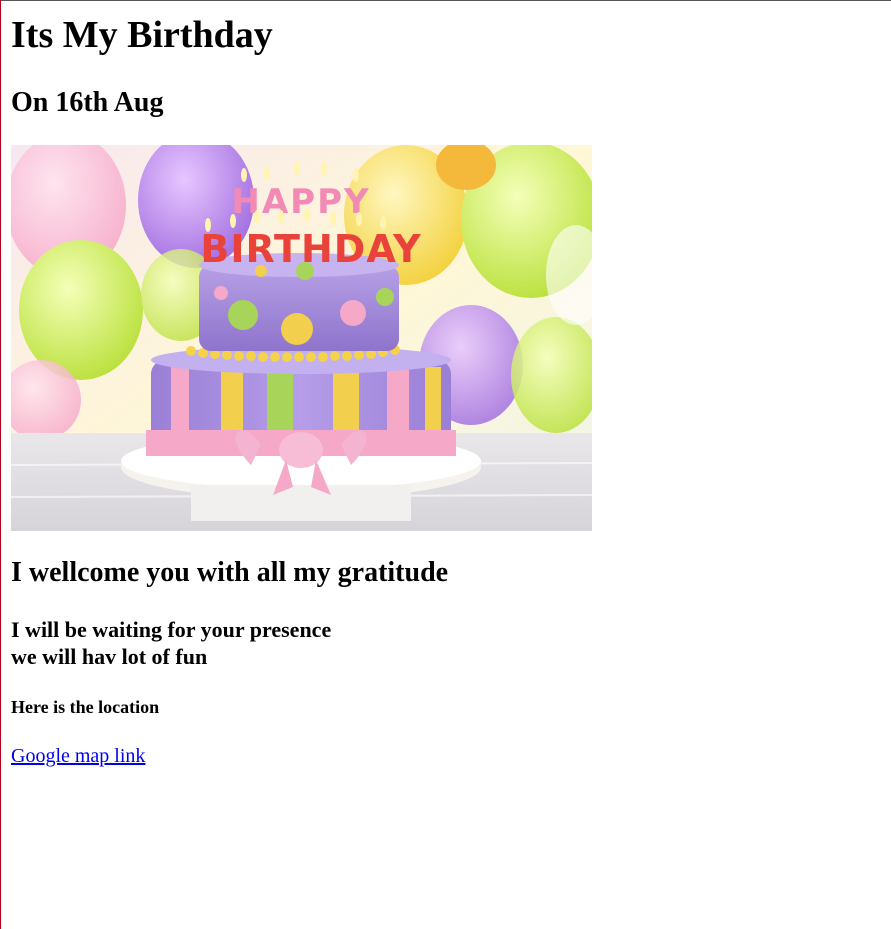 This screenshot has width=891, height=929. What do you see at coordinates (85, 707) in the screenshot?
I see `location-heading: Here is the location` at bounding box center [85, 707].